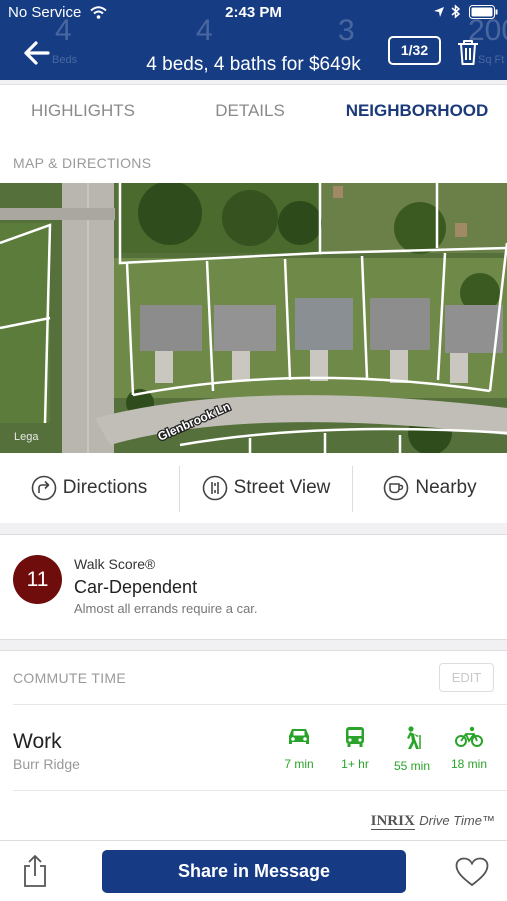 This screenshot has height=901, width=507. What do you see at coordinates (136, 587) in the screenshot?
I see `walk-score-rating: Car-Dependent` at bounding box center [136, 587].